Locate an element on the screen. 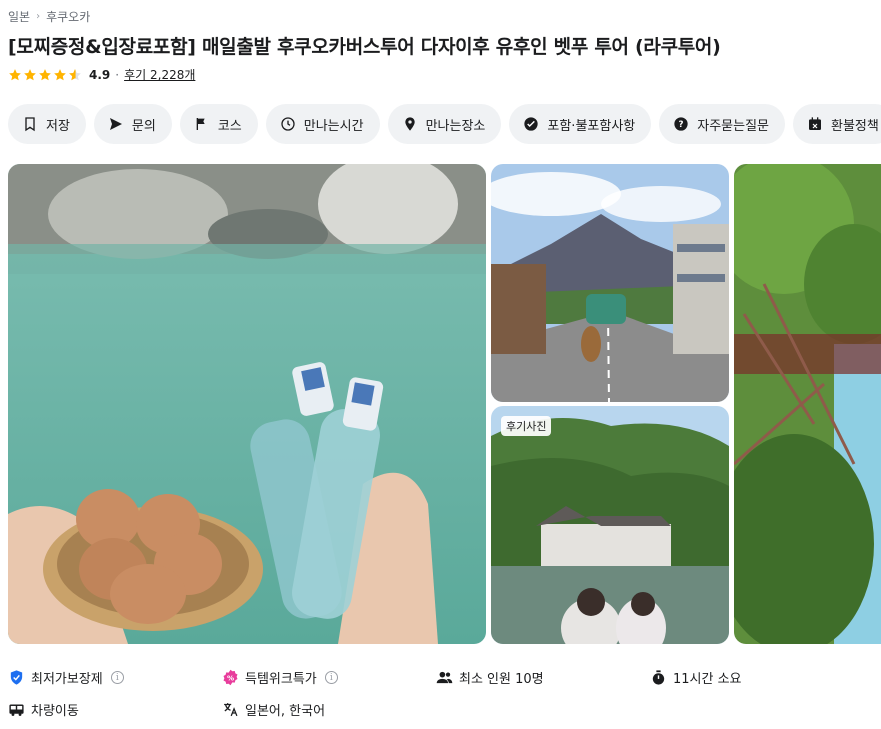  chip-label: 만나는시간 is located at coordinates (333, 126).